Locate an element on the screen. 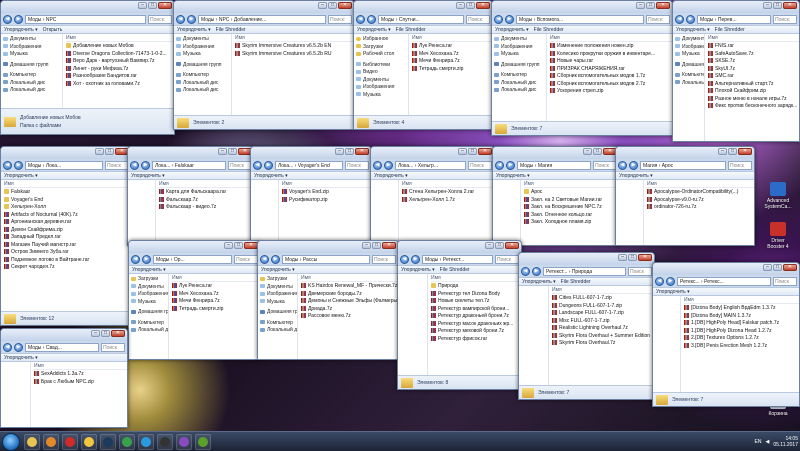 The width and height of the screenshot is (800, 451). file-item: Voyager's End is located at coordinates (67, 201).